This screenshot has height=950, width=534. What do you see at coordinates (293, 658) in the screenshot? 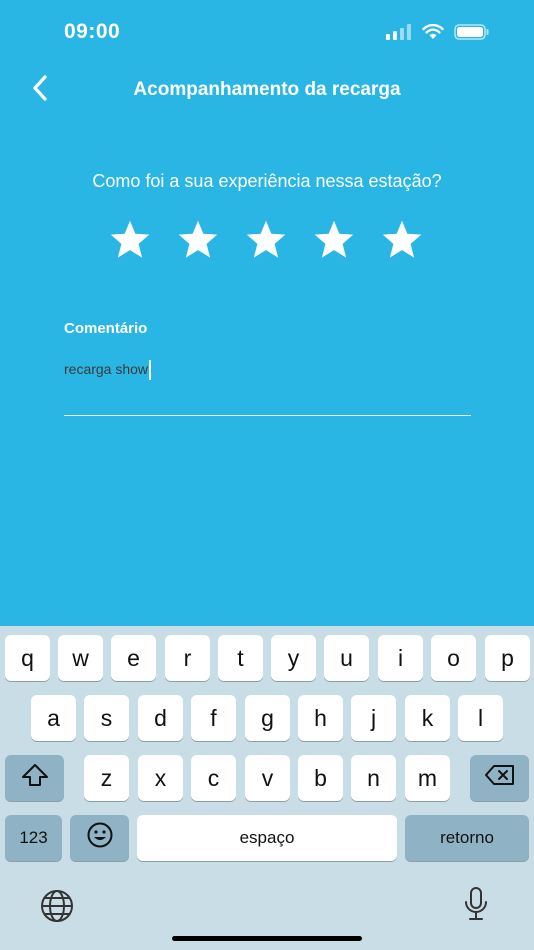
I see `key-y: y` at bounding box center [293, 658].